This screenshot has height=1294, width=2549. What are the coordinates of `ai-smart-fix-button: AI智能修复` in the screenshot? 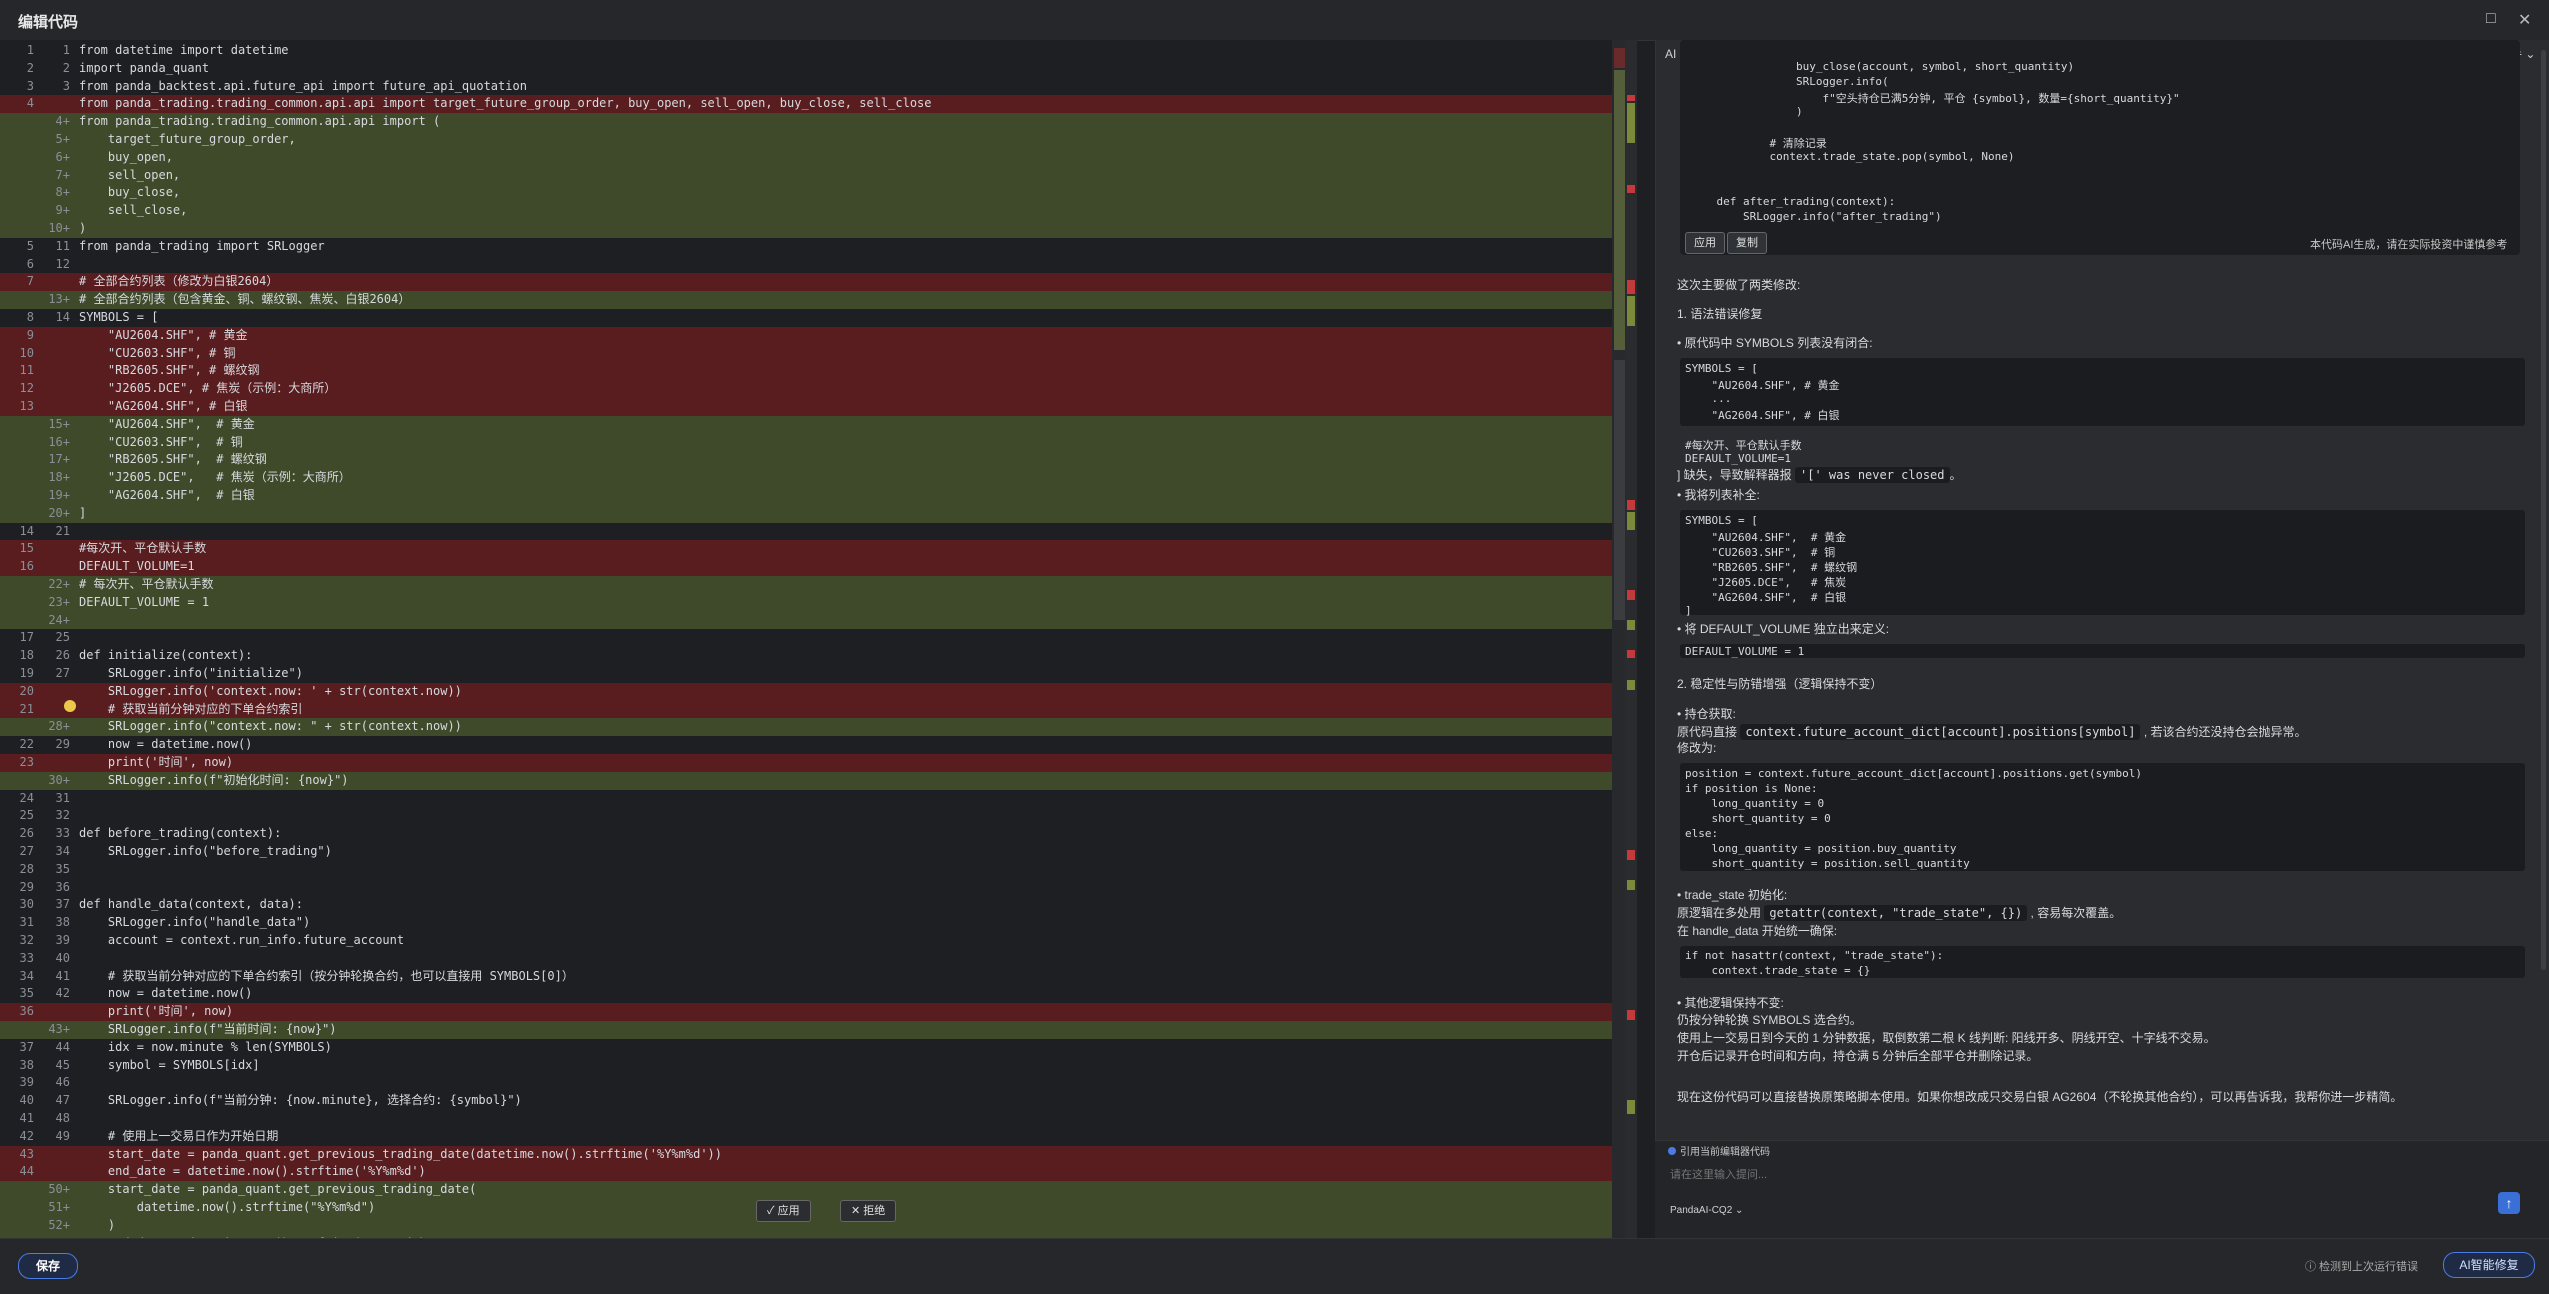 It's located at (2489, 1265).